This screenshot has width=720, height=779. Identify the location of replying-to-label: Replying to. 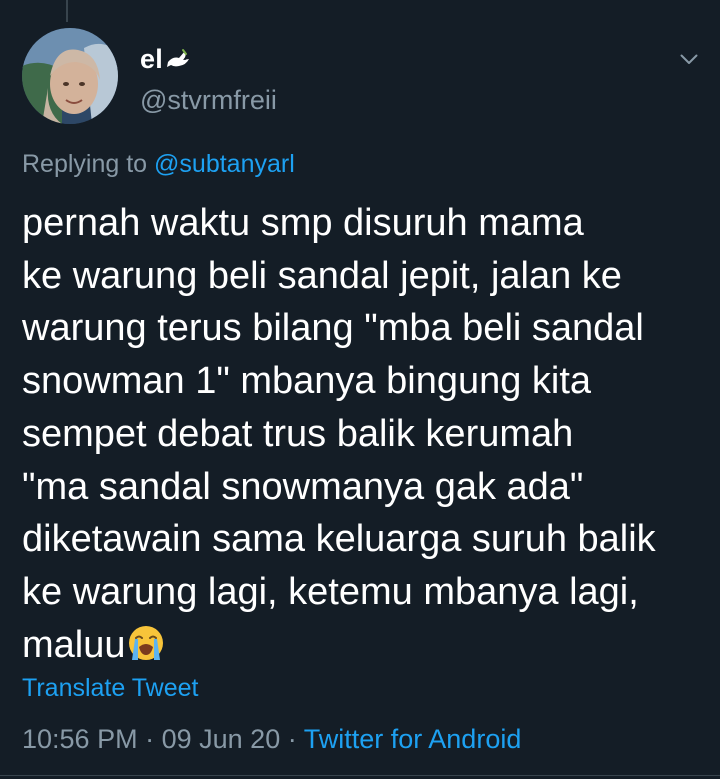
(85, 164).